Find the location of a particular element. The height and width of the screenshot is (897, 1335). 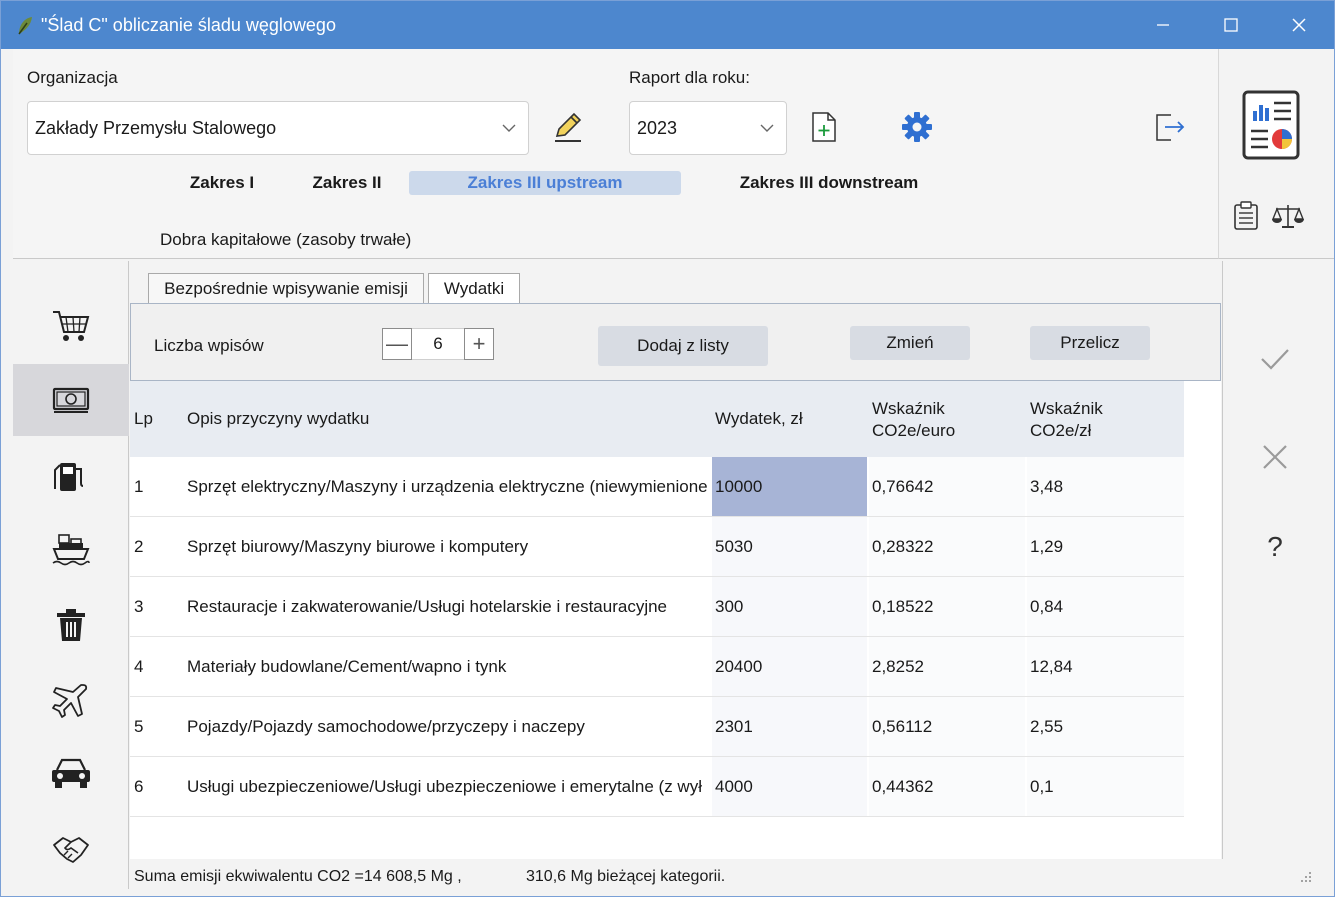

cell-factor-pln: 2,55 is located at coordinates (1046, 727).